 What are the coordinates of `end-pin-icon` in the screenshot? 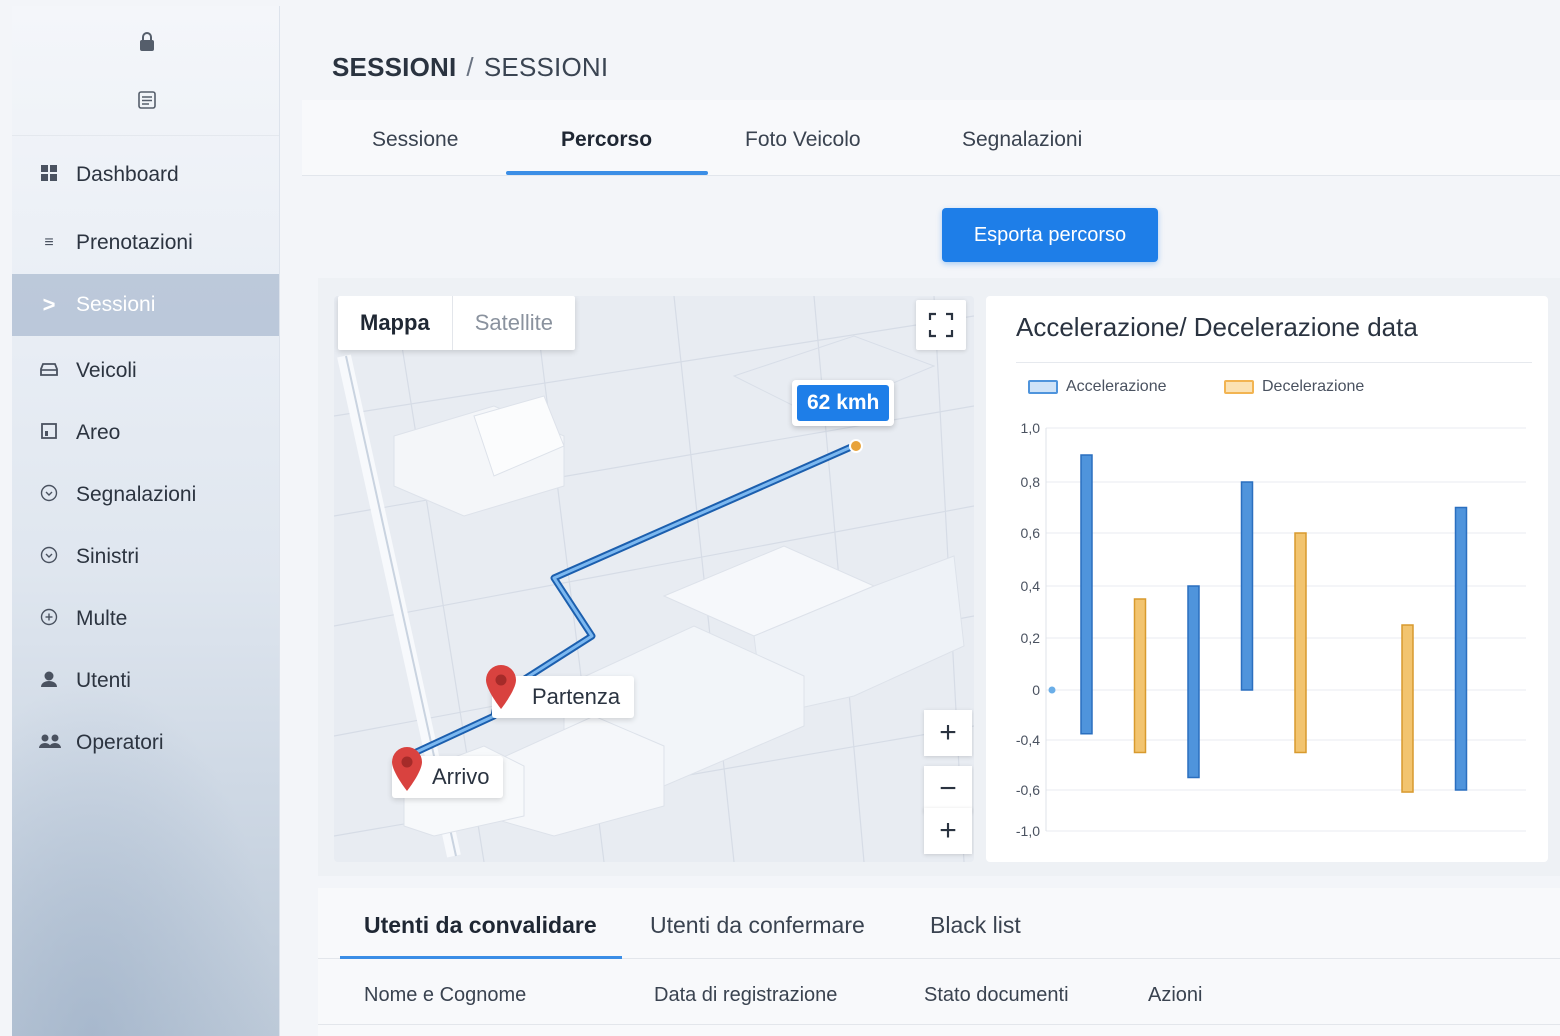 It's located at (407, 769).